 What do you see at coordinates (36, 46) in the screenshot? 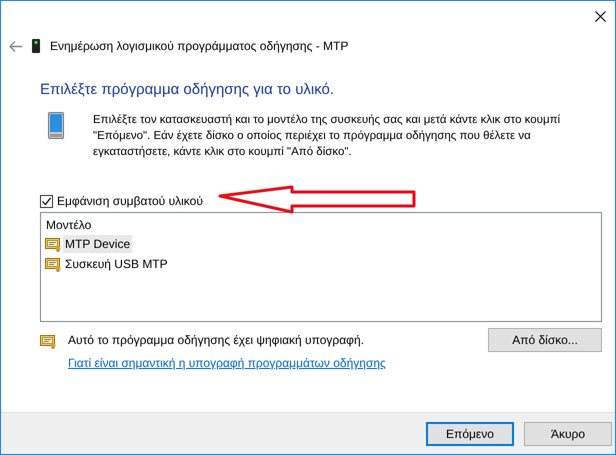
I see `device-icon` at bounding box center [36, 46].